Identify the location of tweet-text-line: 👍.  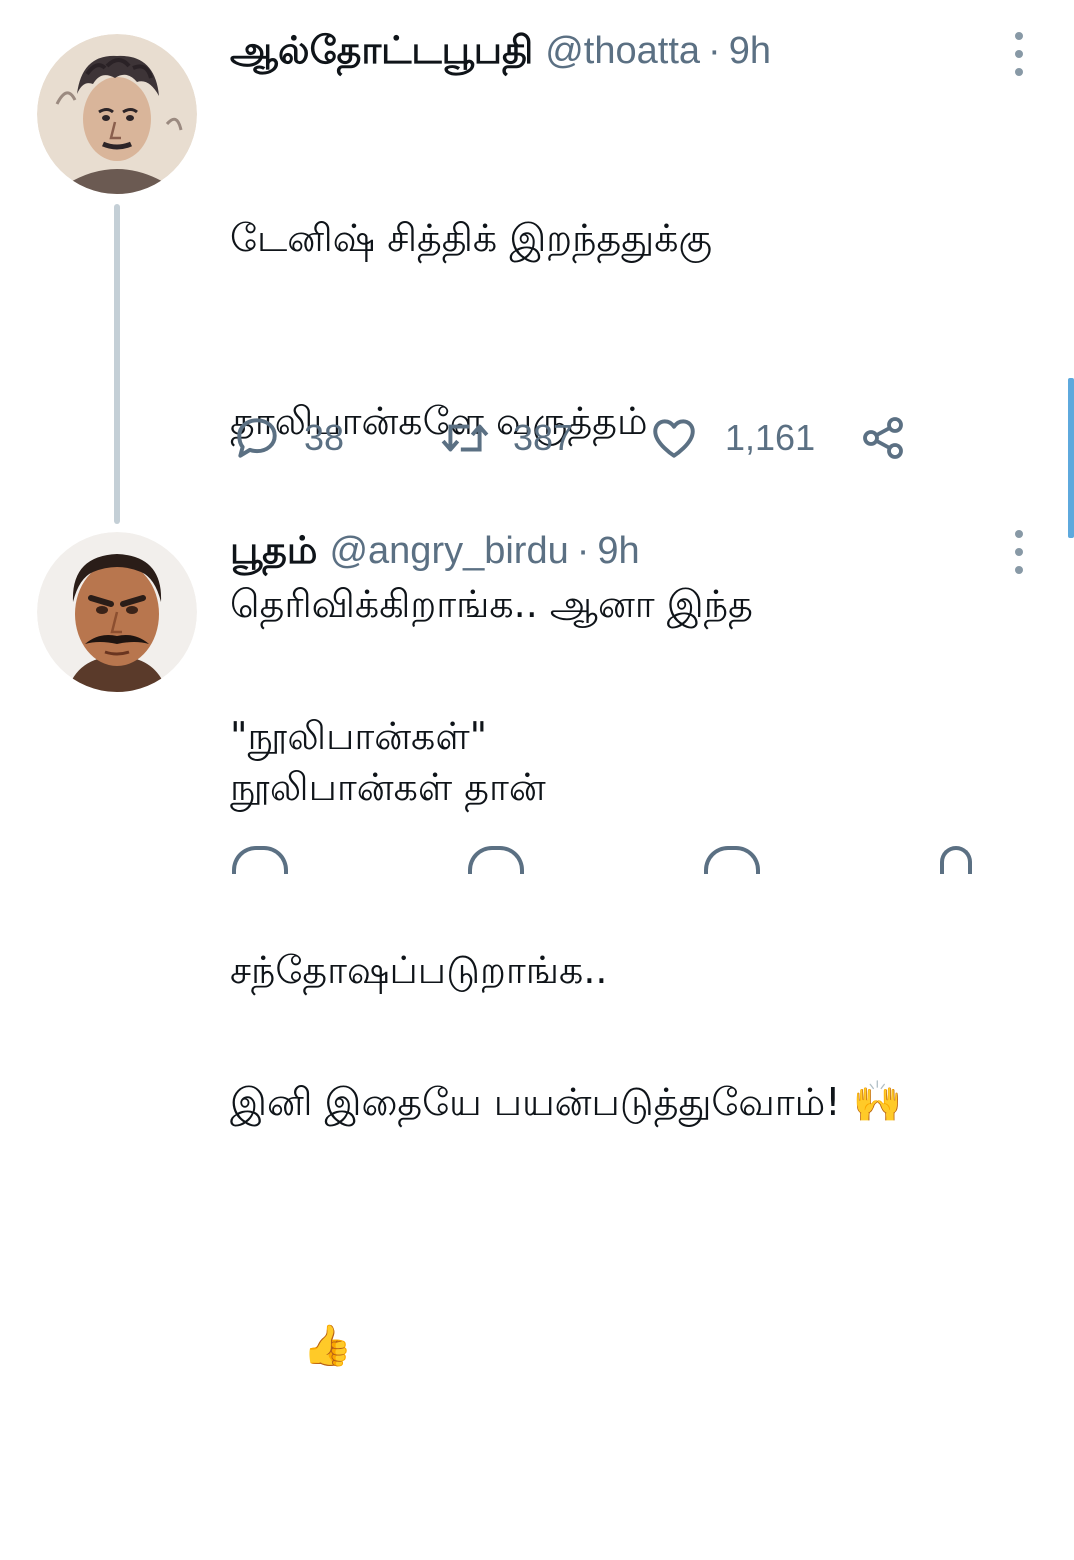
(635, 1346).